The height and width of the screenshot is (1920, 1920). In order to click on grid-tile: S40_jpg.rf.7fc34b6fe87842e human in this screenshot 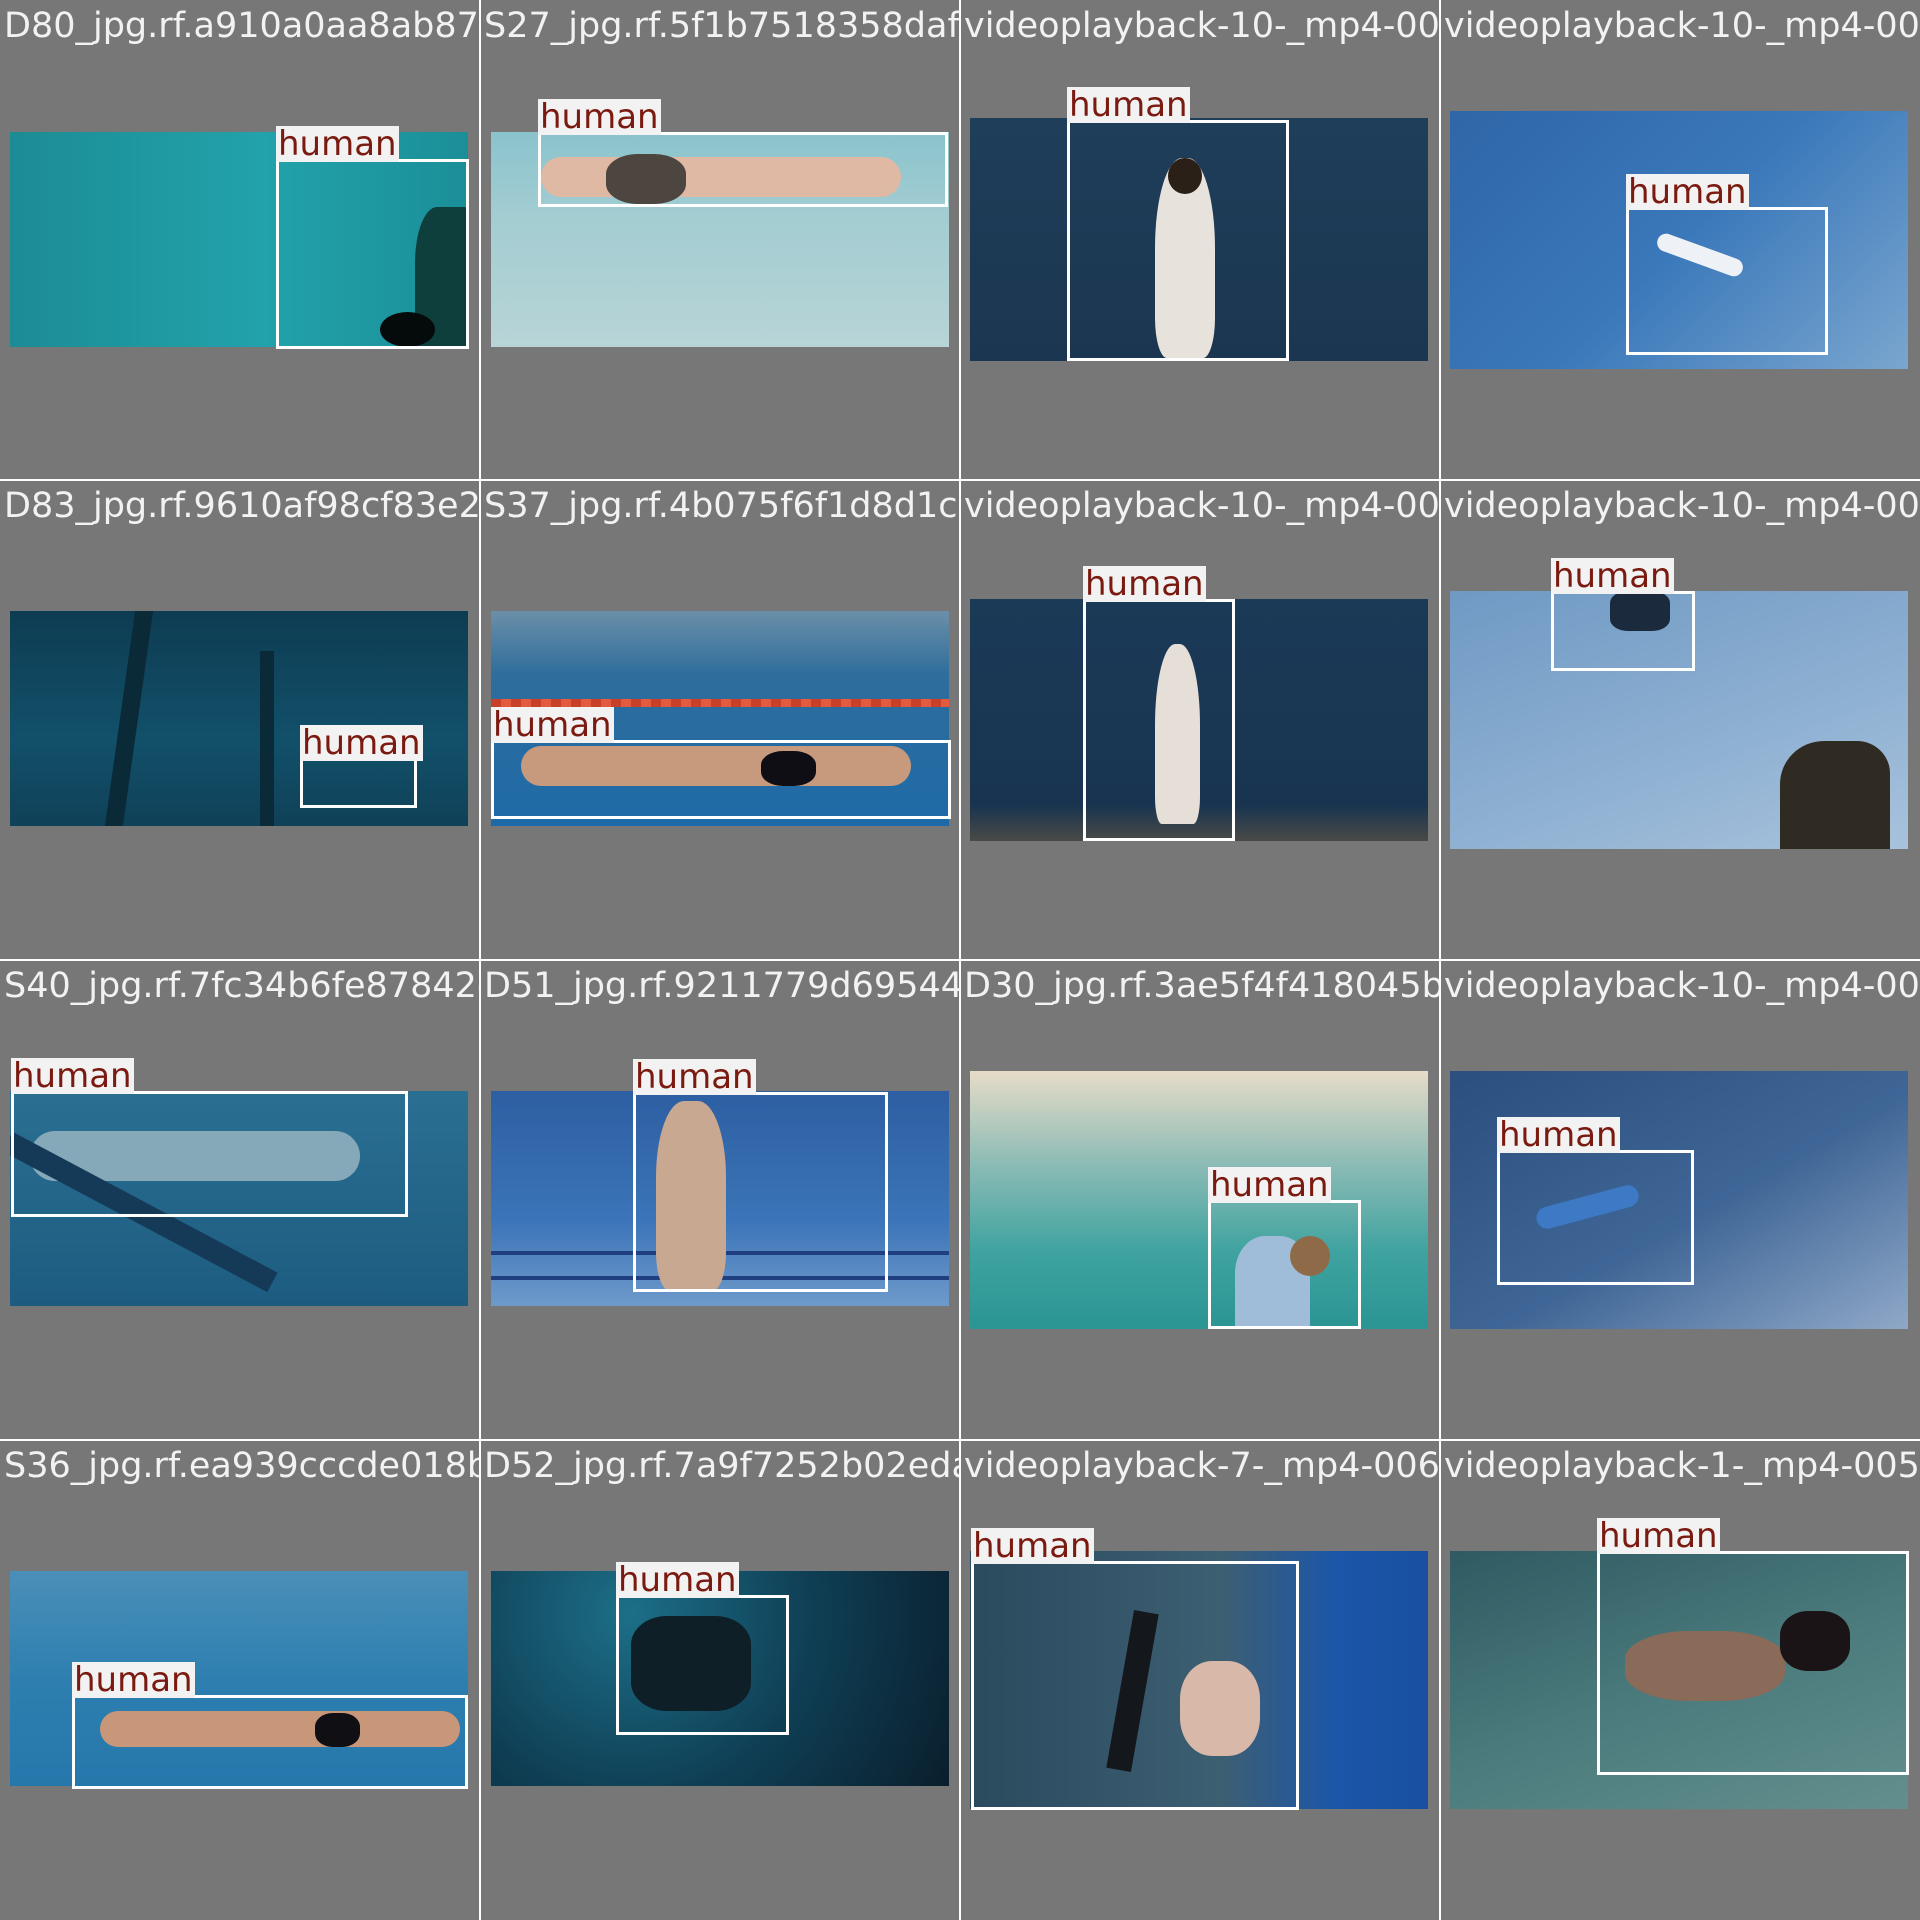, I will do `click(240, 1200)`.